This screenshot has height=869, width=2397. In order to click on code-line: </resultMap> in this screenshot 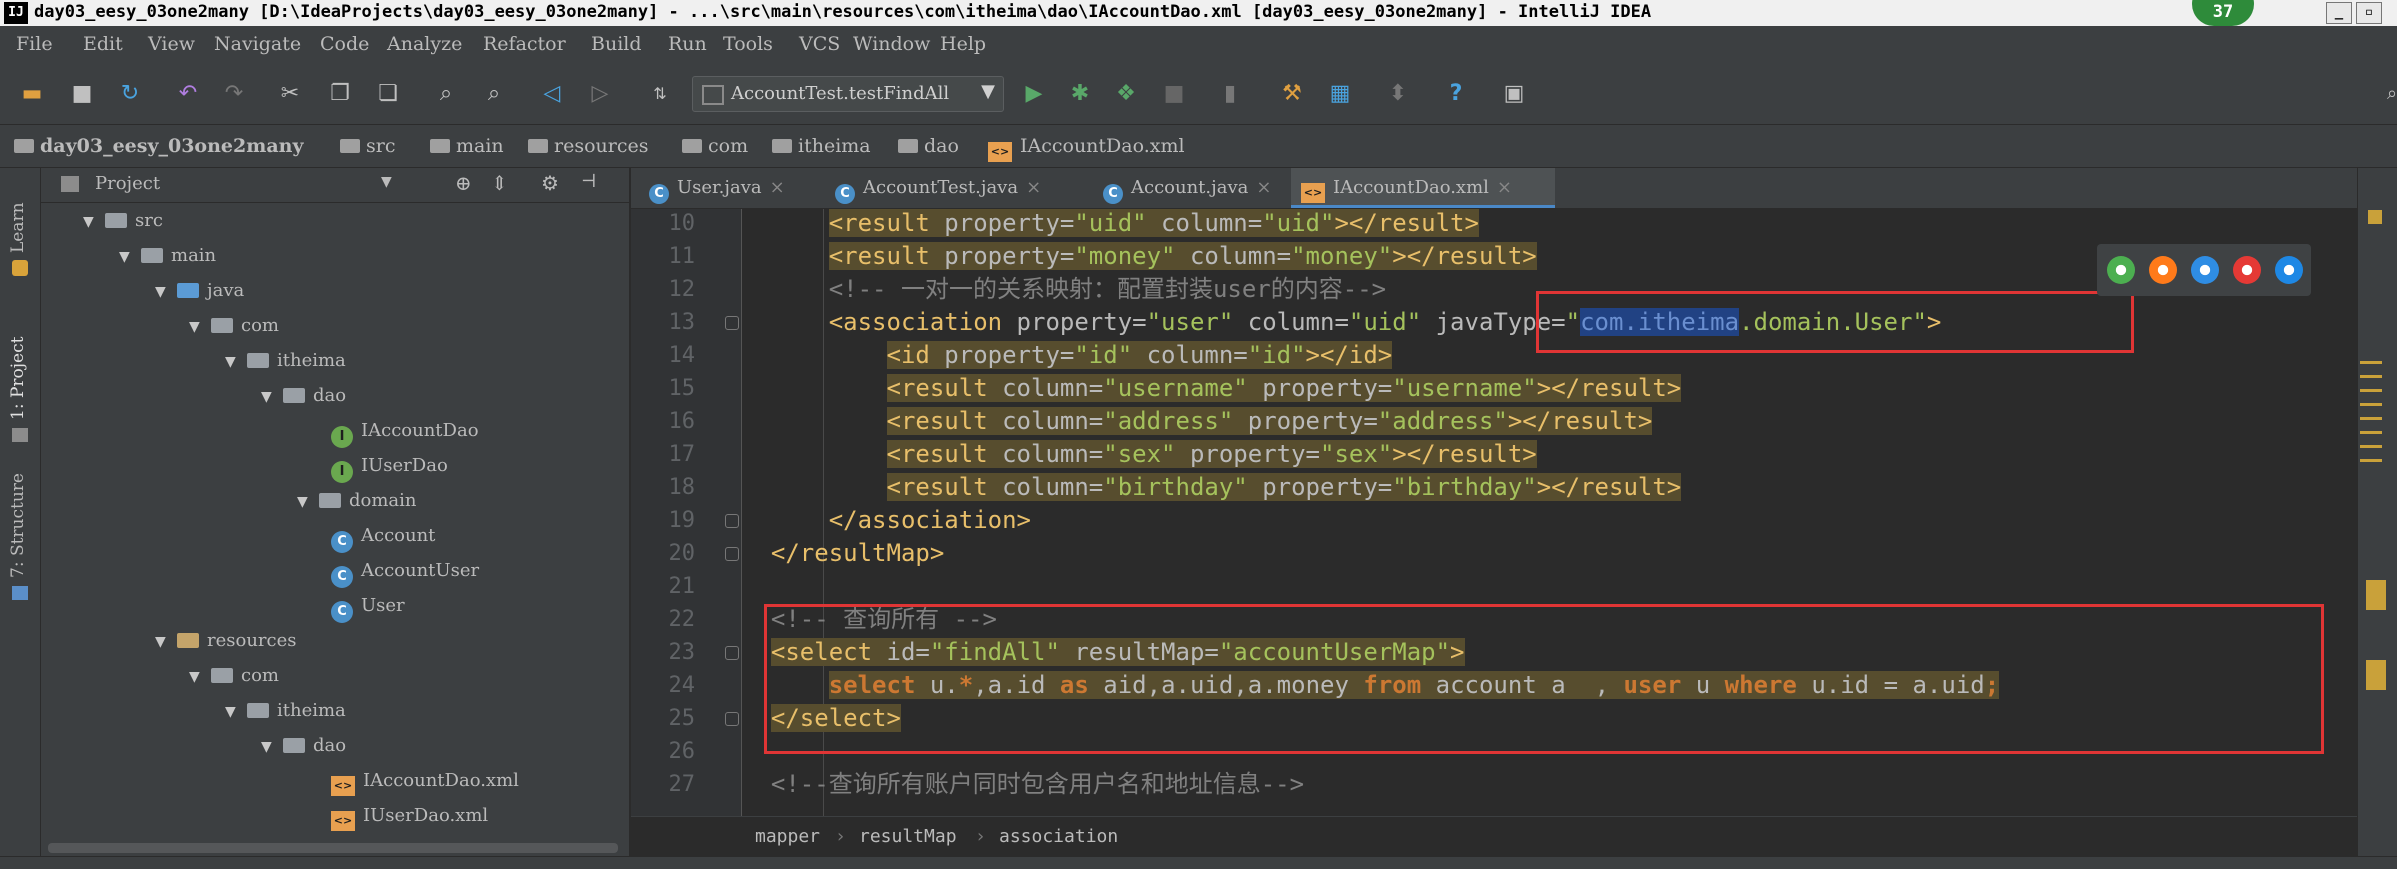, I will do `click(843, 553)`.